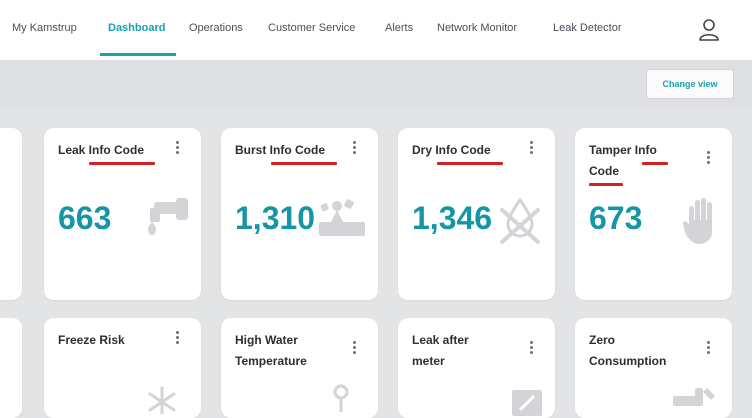 Image resolution: width=752 pixels, height=418 pixels. Describe the element at coordinates (11, 368) in the screenshot. I see `partial-card-left-bottom` at that location.